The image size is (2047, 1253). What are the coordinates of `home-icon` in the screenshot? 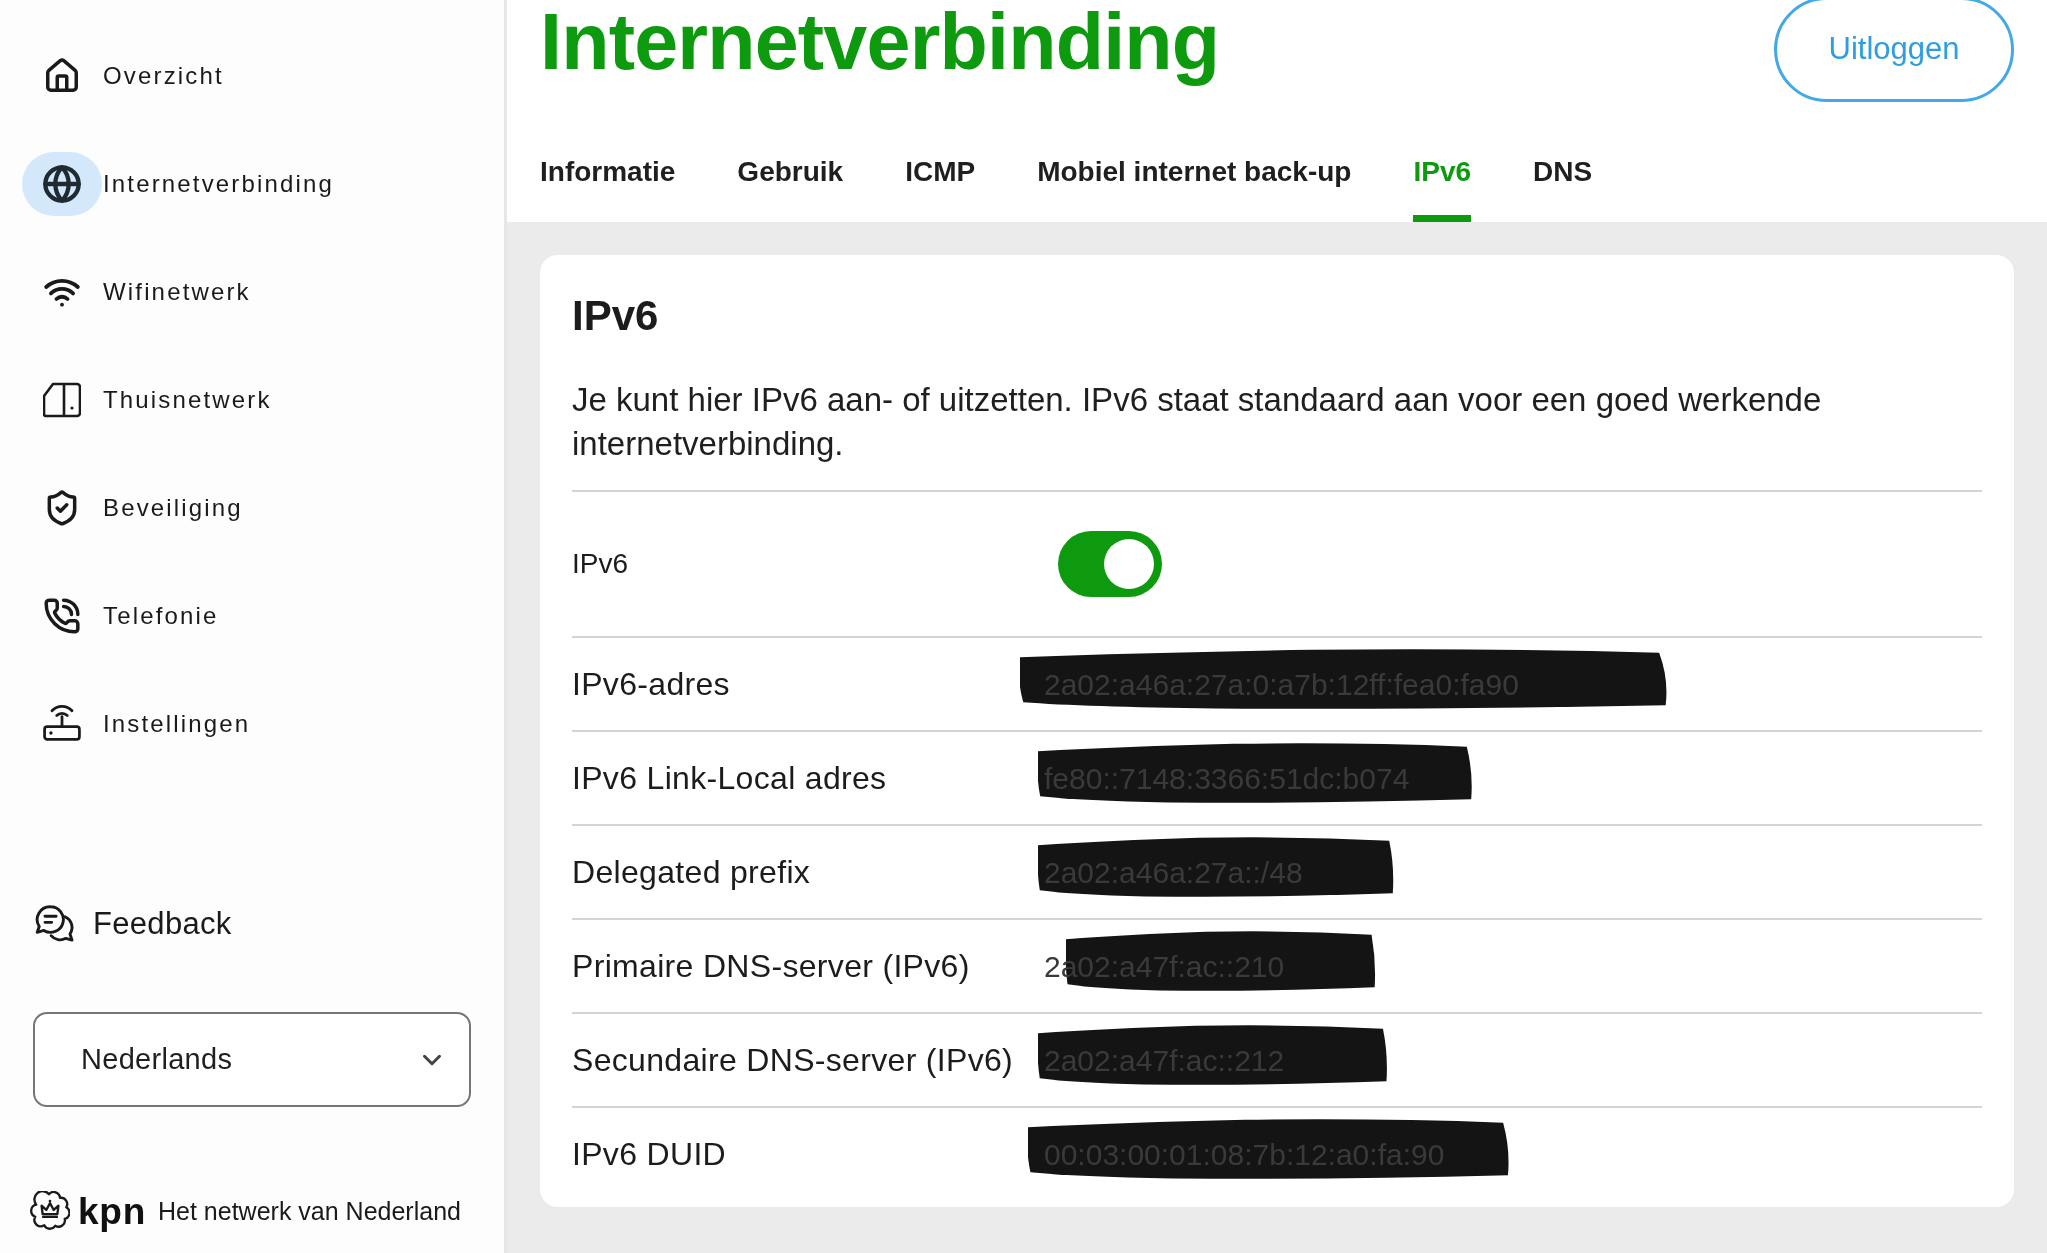 It's located at (62, 76).